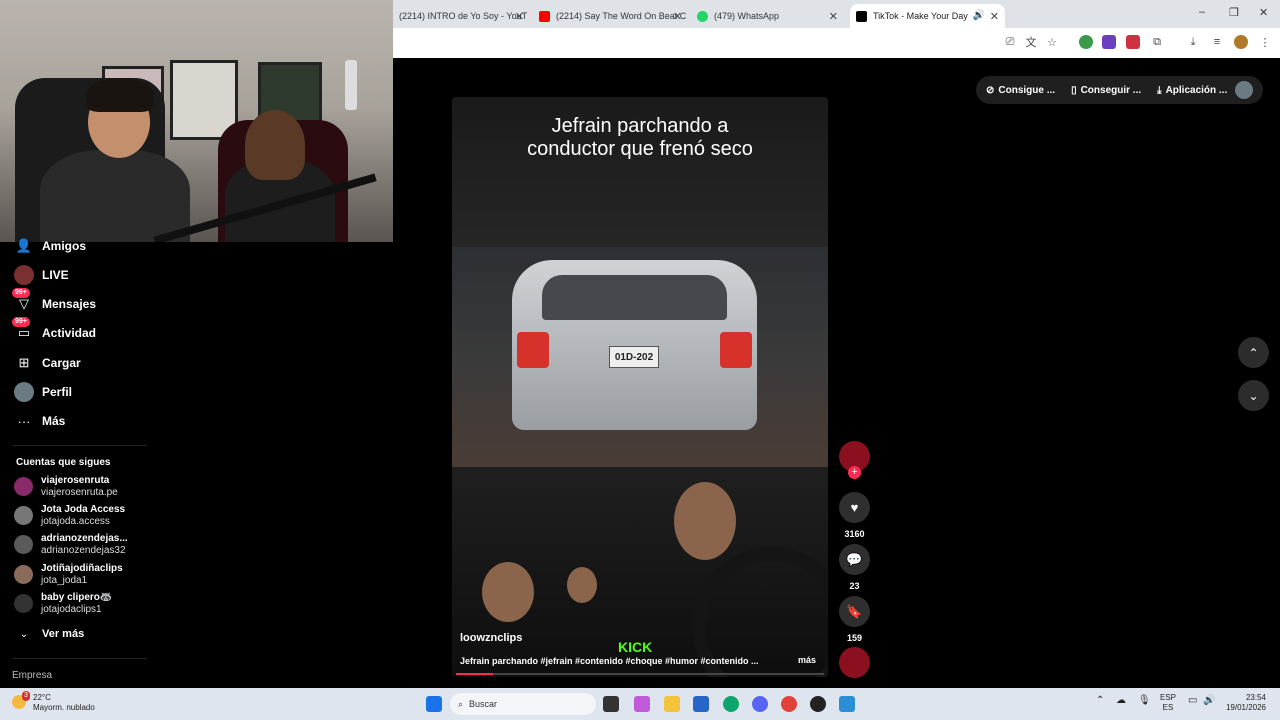  I want to click on sidebar-item-friends: 👤 Amigos, so click(50, 246).